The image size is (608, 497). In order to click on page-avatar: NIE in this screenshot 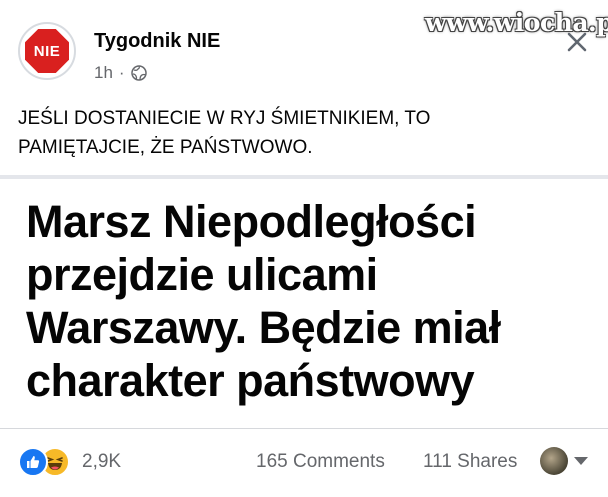, I will do `click(47, 51)`.